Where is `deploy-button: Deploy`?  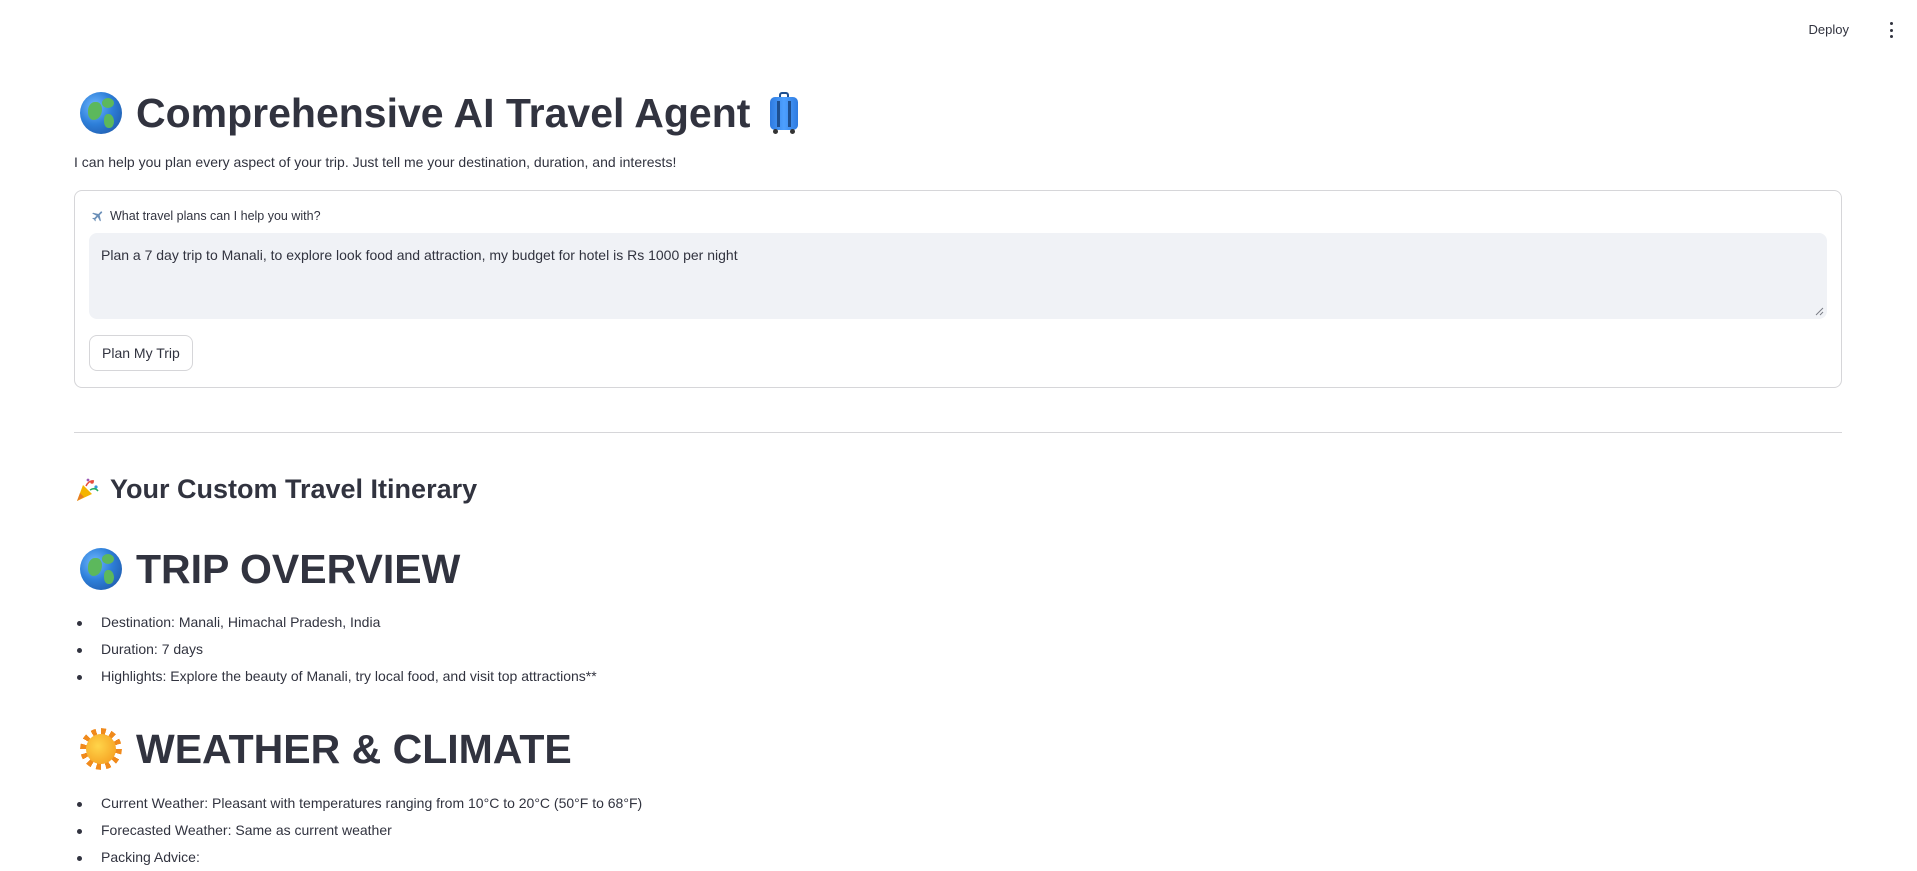
deploy-button: Deploy is located at coordinates (1829, 29).